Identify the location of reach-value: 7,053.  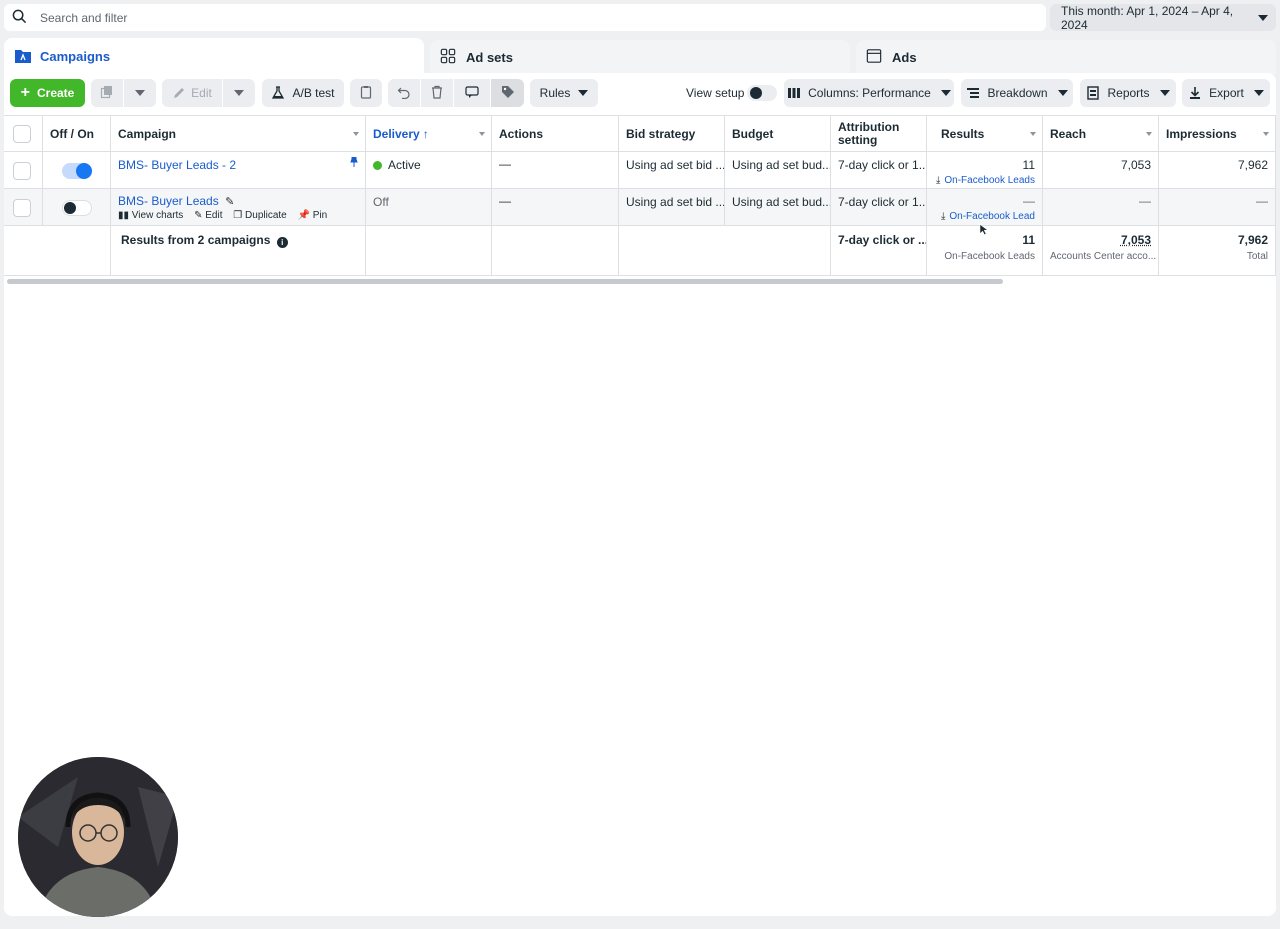
(1135, 165).